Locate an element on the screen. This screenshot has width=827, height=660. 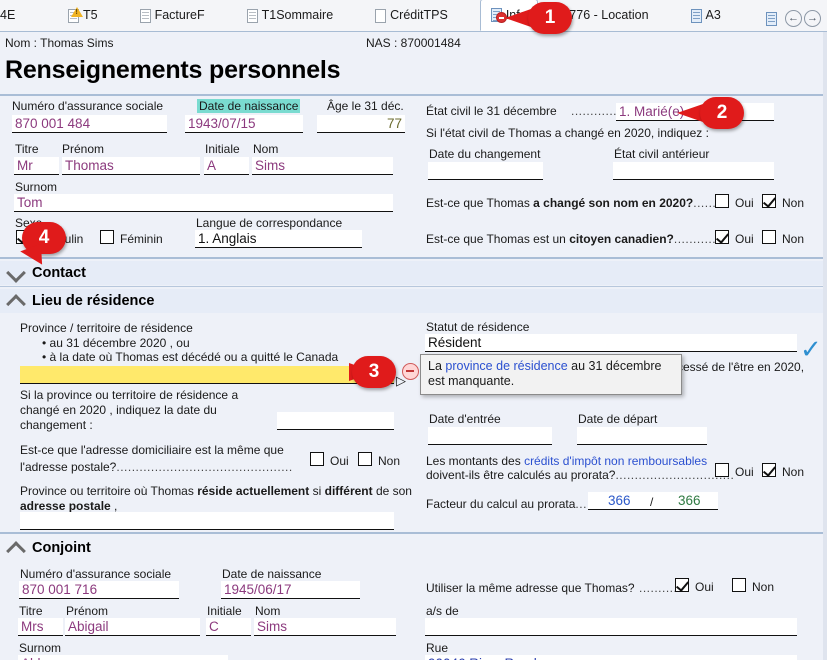
province-residence-label: Province / territoire de résidence is located at coordinates (106, 328).